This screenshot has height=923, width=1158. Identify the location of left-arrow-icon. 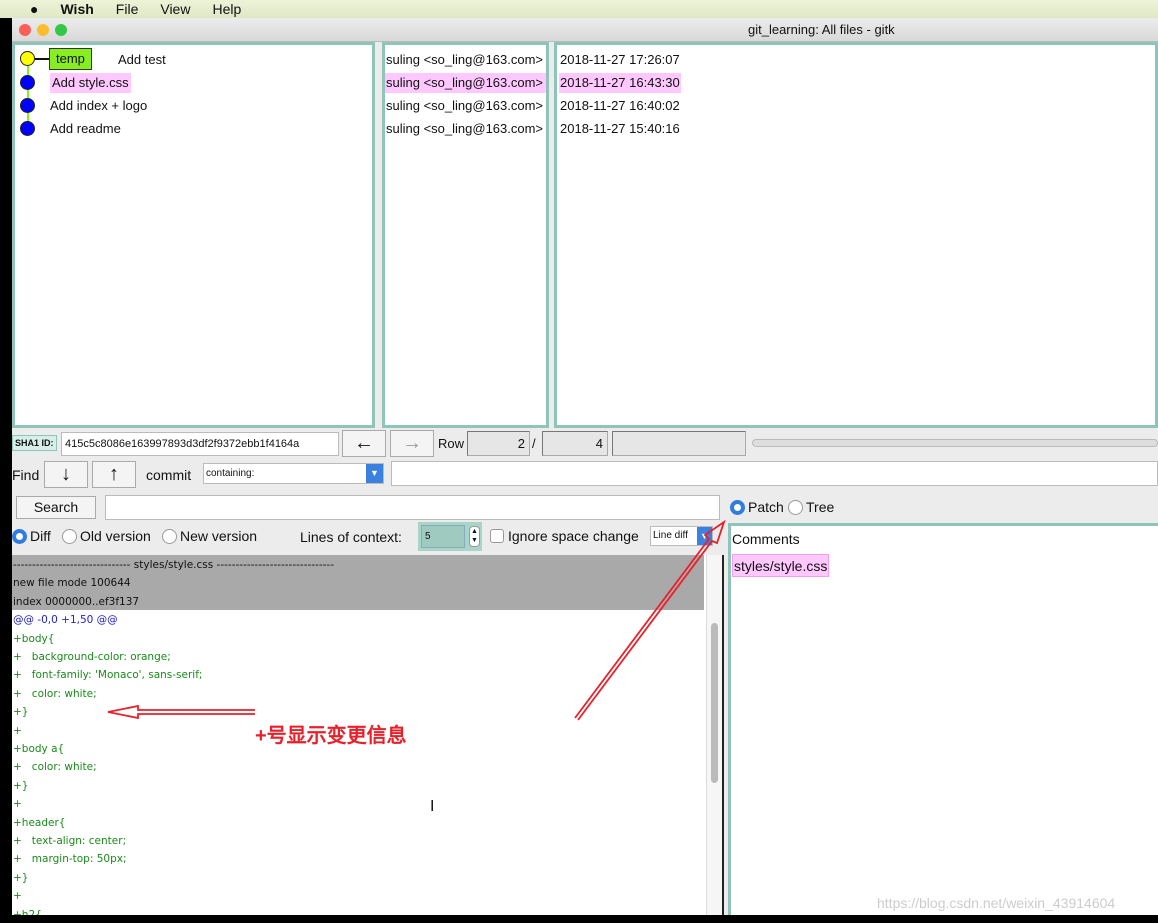
(181, 712).